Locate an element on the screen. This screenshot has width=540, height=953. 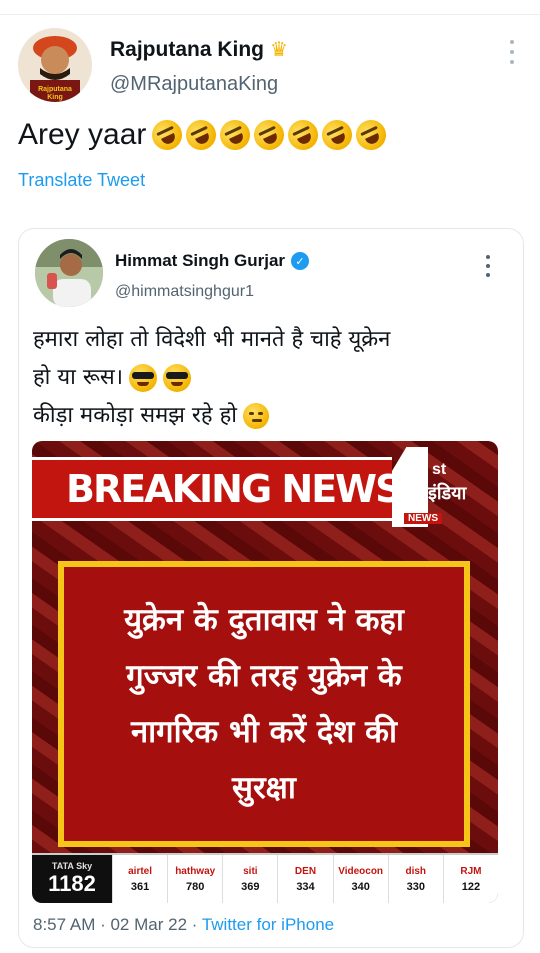
quoted-avatar-image is located at coordinates (69, 273).